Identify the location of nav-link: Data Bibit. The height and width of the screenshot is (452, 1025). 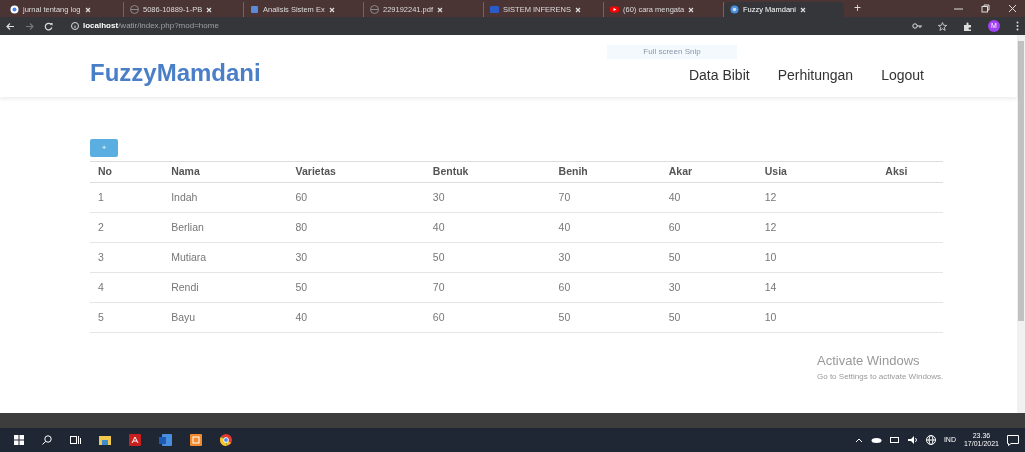
(719, 75).